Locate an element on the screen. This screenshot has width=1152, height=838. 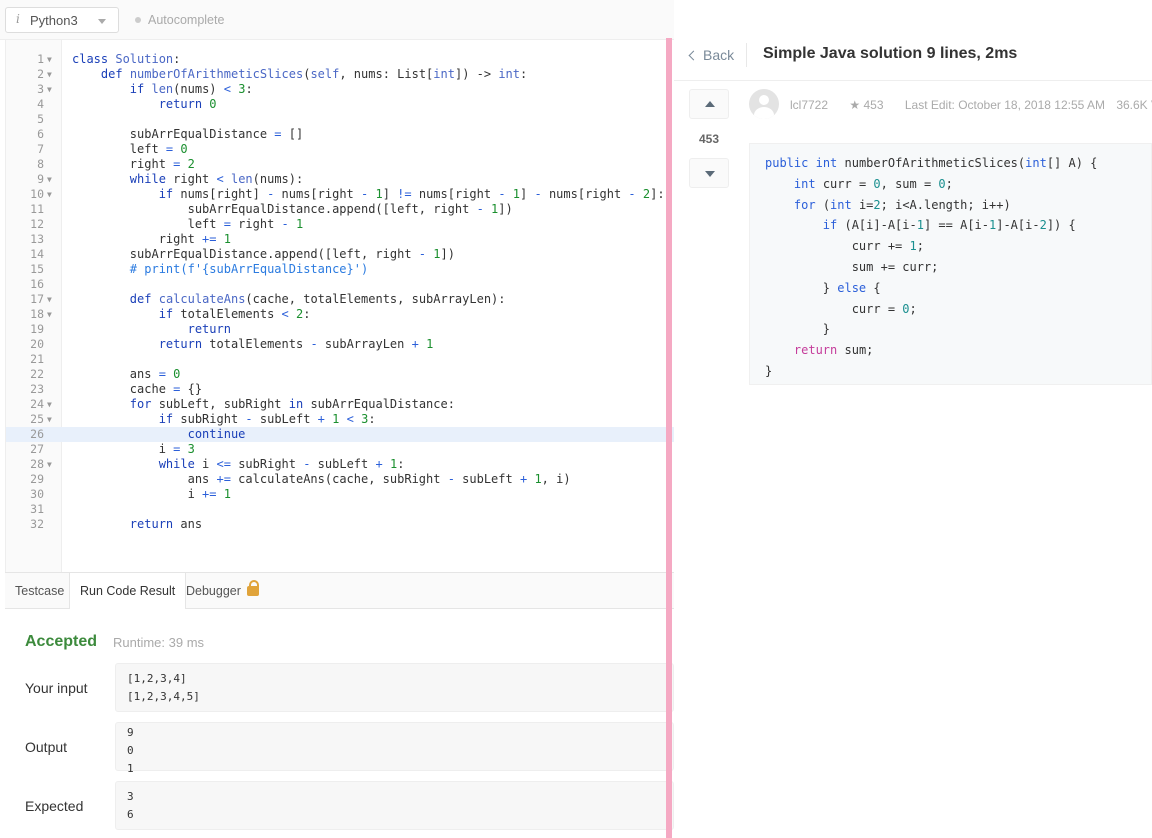
code-text: return is located at coordinates (209, 329).